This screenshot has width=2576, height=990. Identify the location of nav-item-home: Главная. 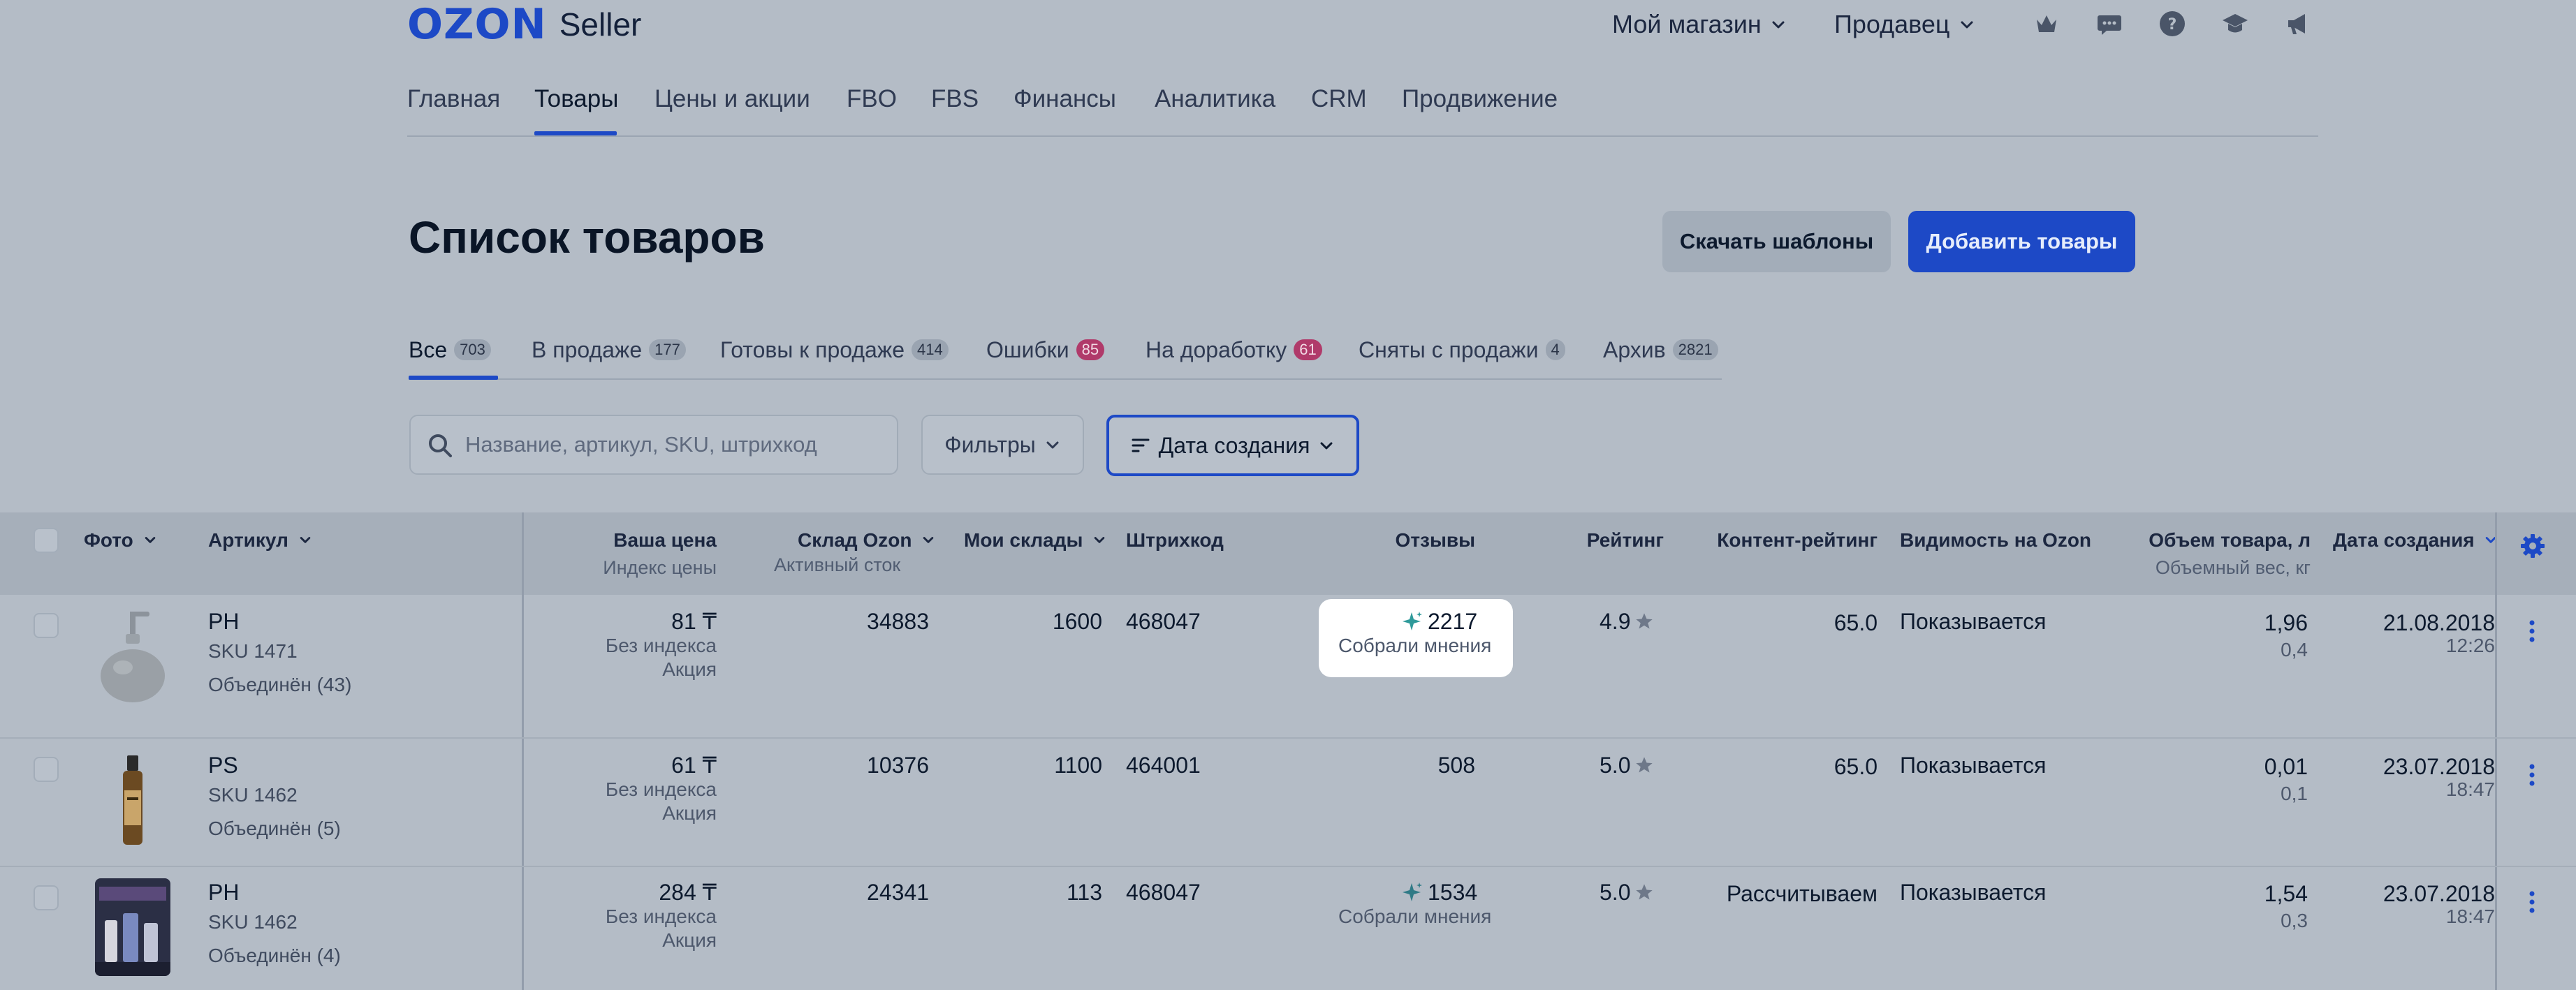
(453, 99).